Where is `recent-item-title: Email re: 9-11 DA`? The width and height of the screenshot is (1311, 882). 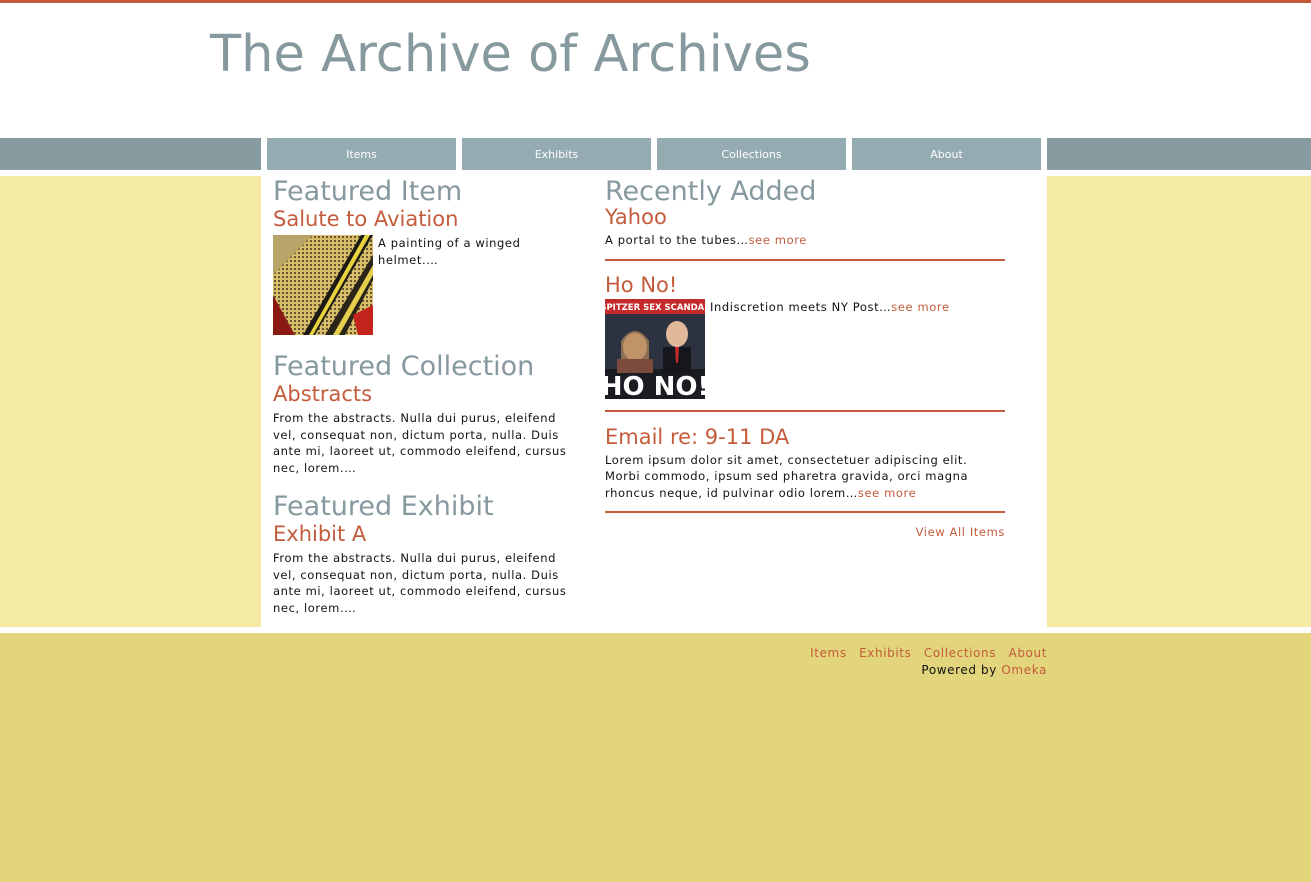 recent-item-title: Email re: 9-11 DA is located at coordinates (805, 437).